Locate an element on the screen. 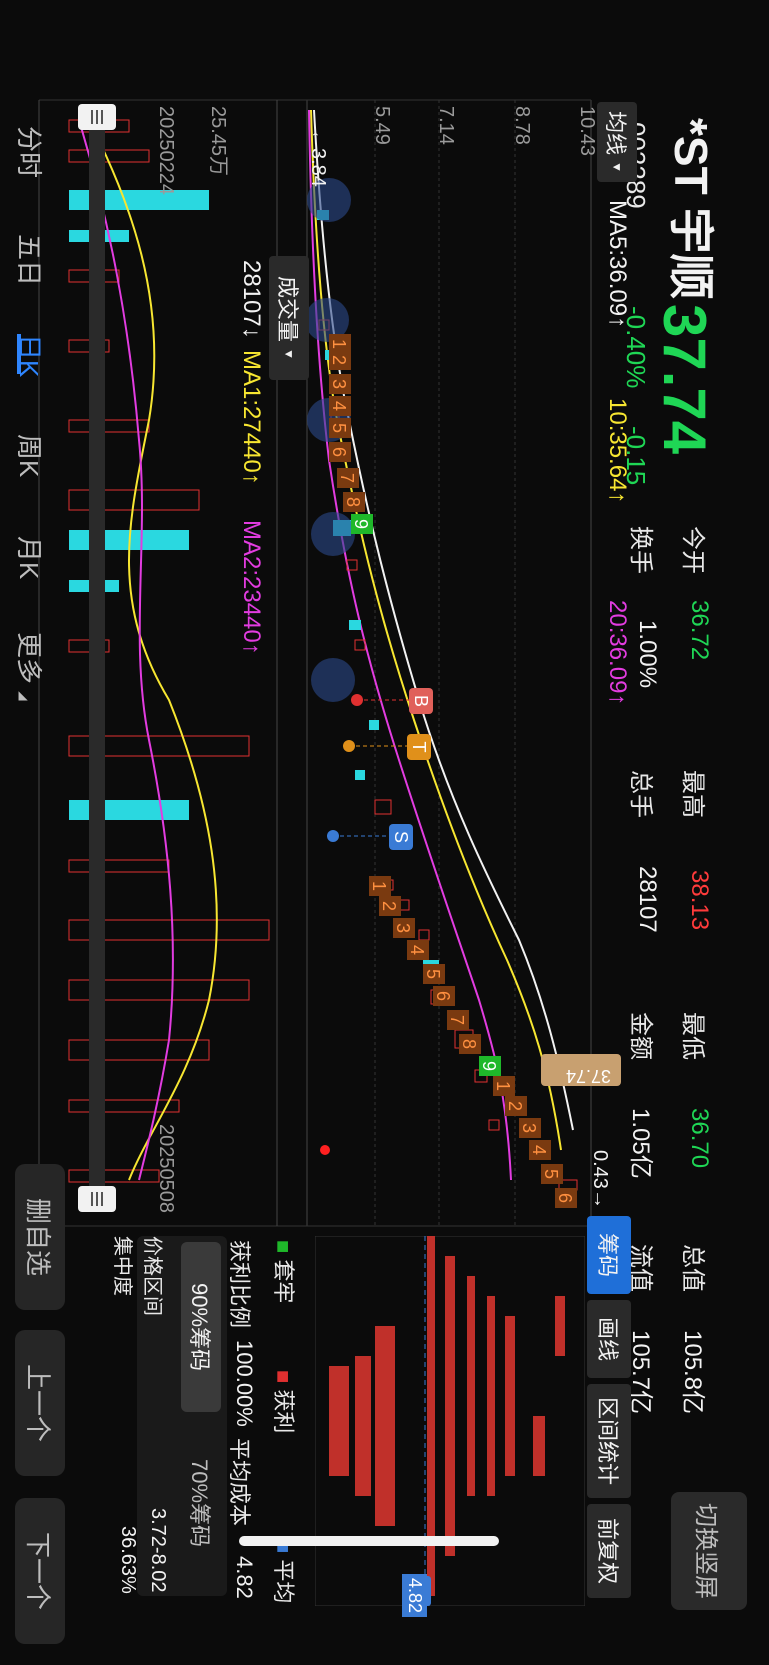 The height and width of the screenshot is (1665, 769). volume-ma1: MA1:27440↑ is located at coordinates (251, 417).